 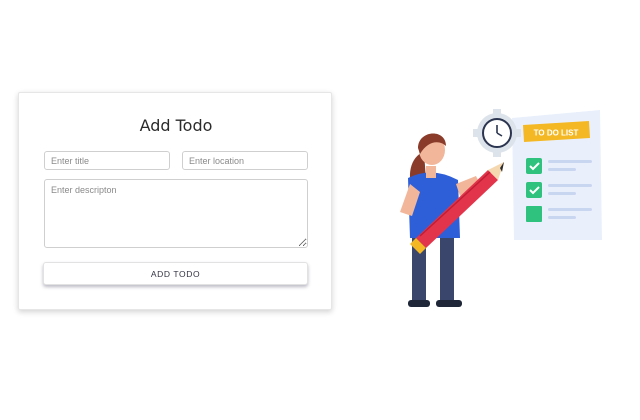 I want to click on description-textarea, so click(x=176, y=213).